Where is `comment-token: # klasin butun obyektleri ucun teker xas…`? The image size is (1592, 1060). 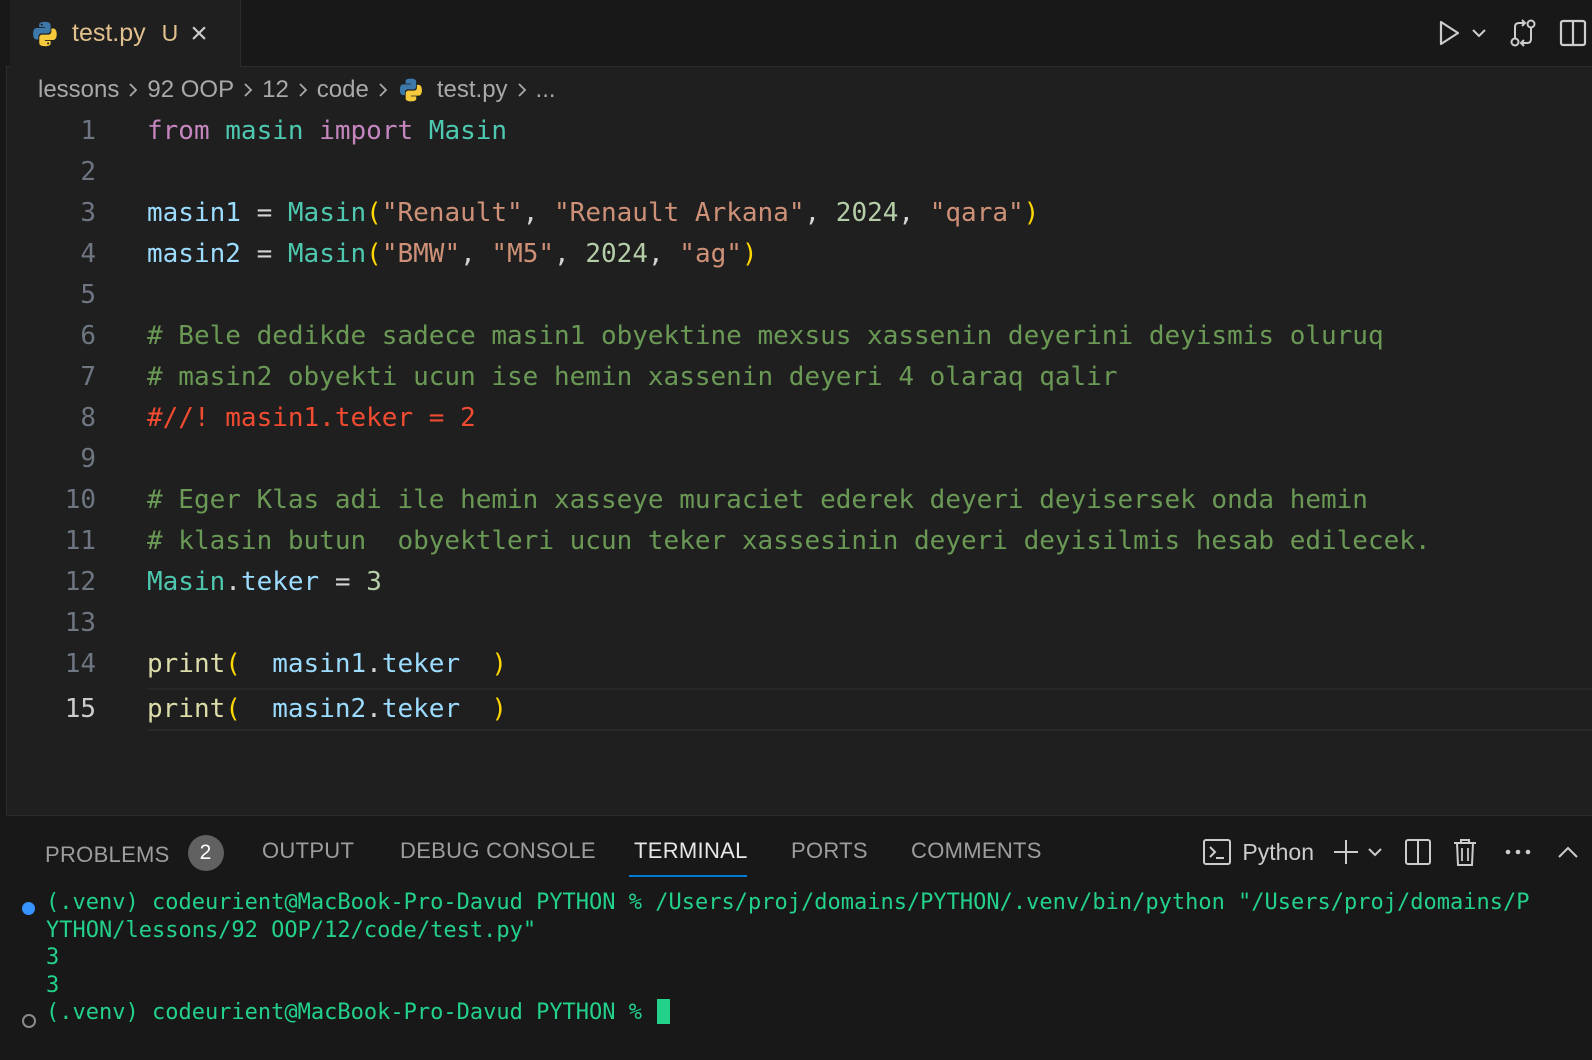
comment-token: # klasin butun obyektleri ucun teker xas… is located at coordinates (789, 540).